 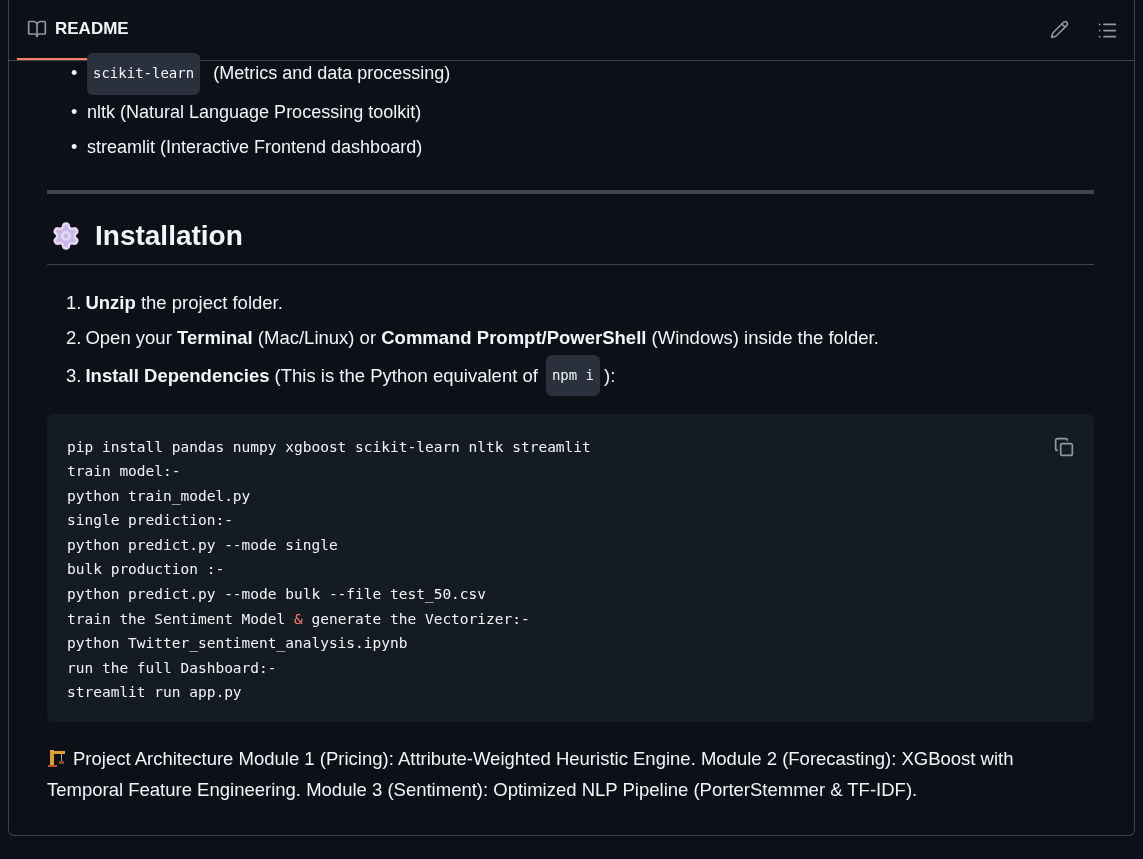 What do you see at coordinates (299, 619) in the screenshot?
I see `code-line: train the Sentiment Model & generate the Vectorizer:-` at bounding box center [299, 619].